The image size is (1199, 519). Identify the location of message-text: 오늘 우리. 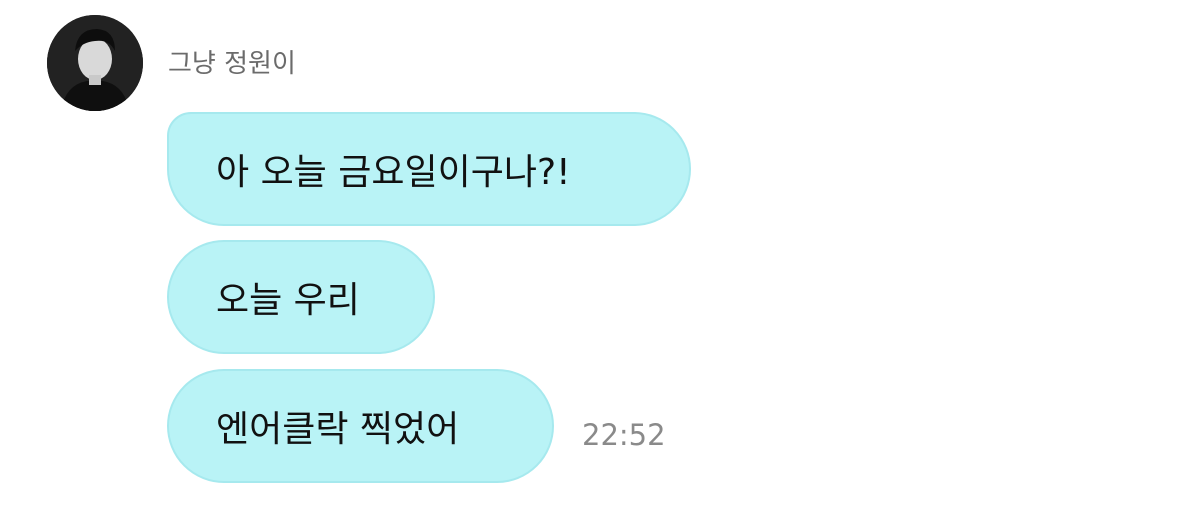
(288, 300).